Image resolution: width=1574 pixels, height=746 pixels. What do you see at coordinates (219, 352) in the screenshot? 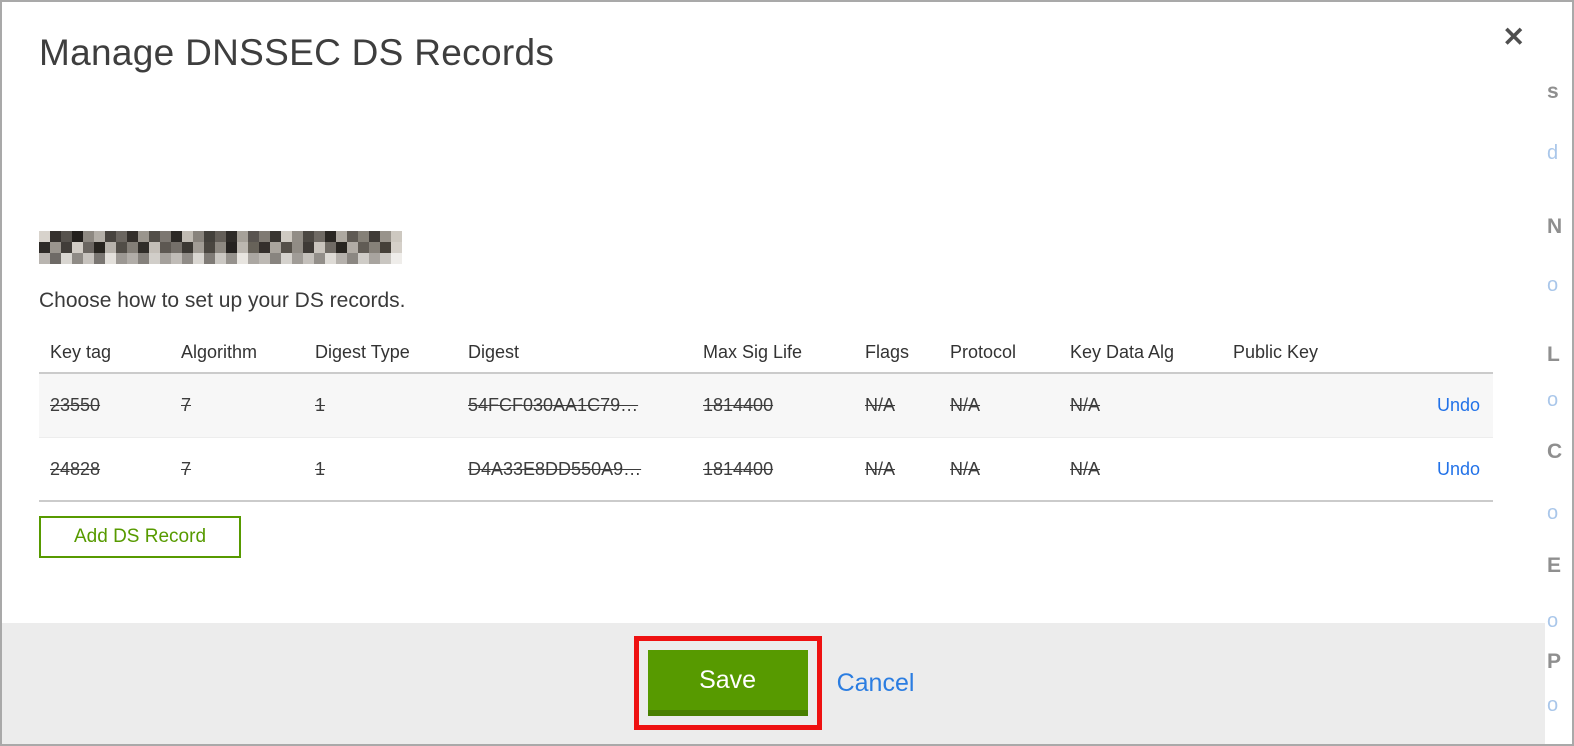
I see `header-algorithm: Algorithm` at bounding box center [219, 352].